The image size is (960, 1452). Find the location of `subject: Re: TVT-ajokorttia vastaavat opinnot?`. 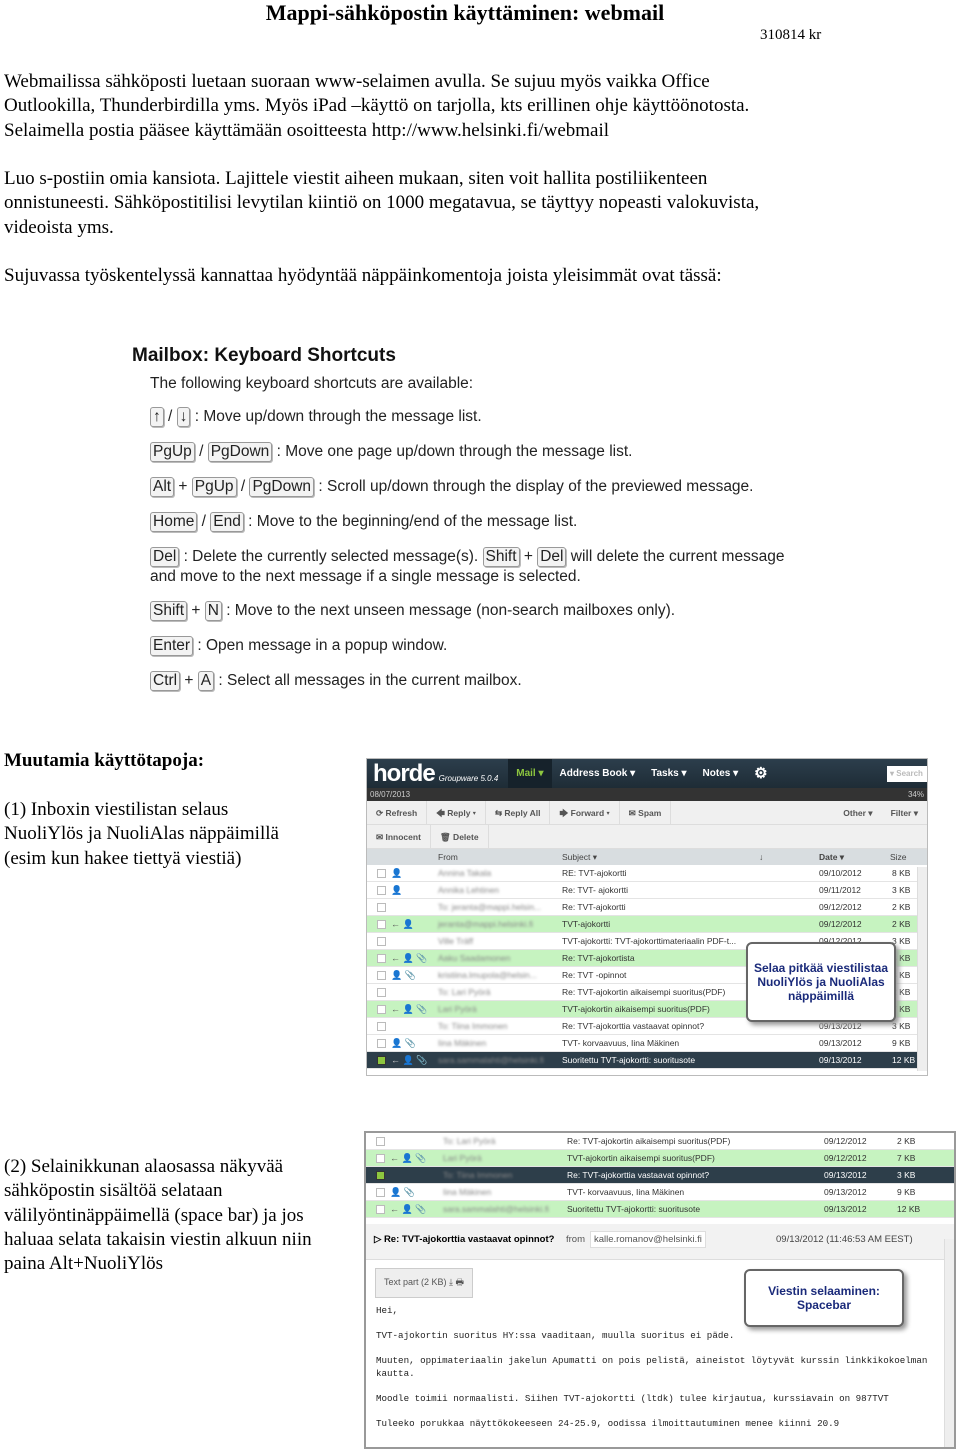

subject: Re: TVT-ajokorttia vastaavat opinnot? is located at coordinates (638, 1175).